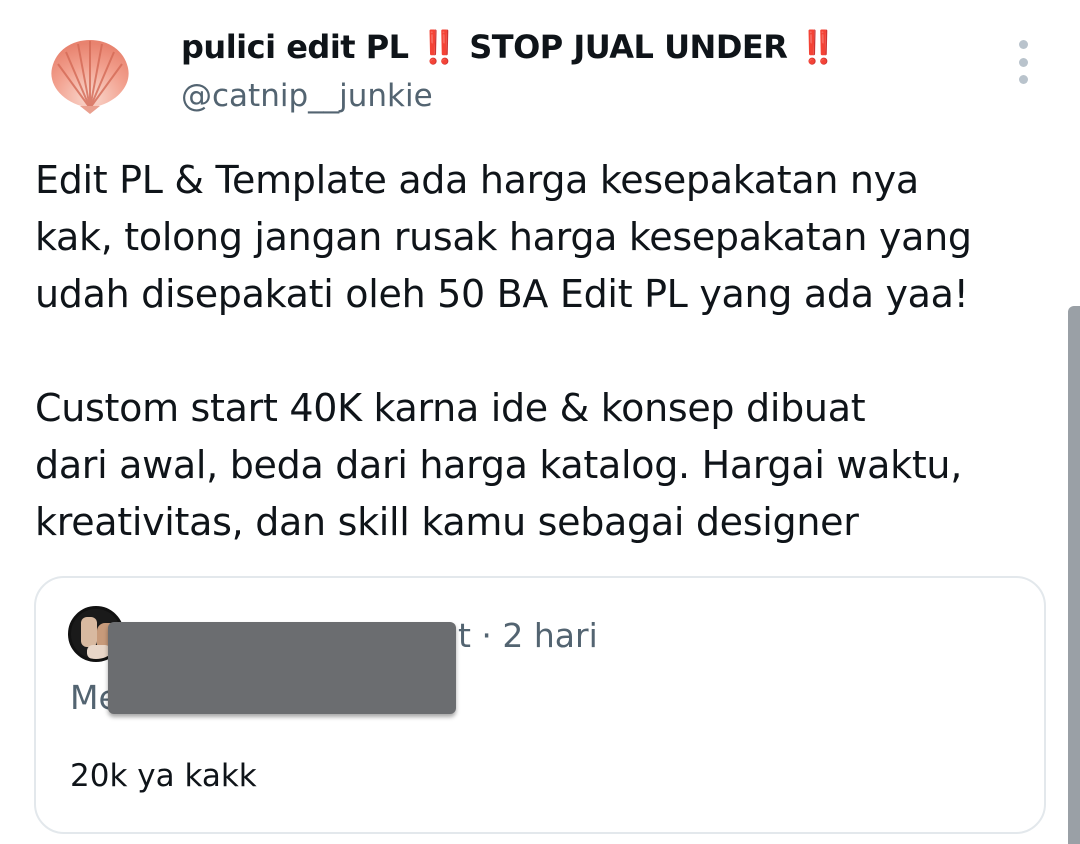 This screenshot has height=844, width=1080. What do you see at coordinates (1074, 575) in the screenshot?
I see `scrollbar` at bounding box center [1074, 575].